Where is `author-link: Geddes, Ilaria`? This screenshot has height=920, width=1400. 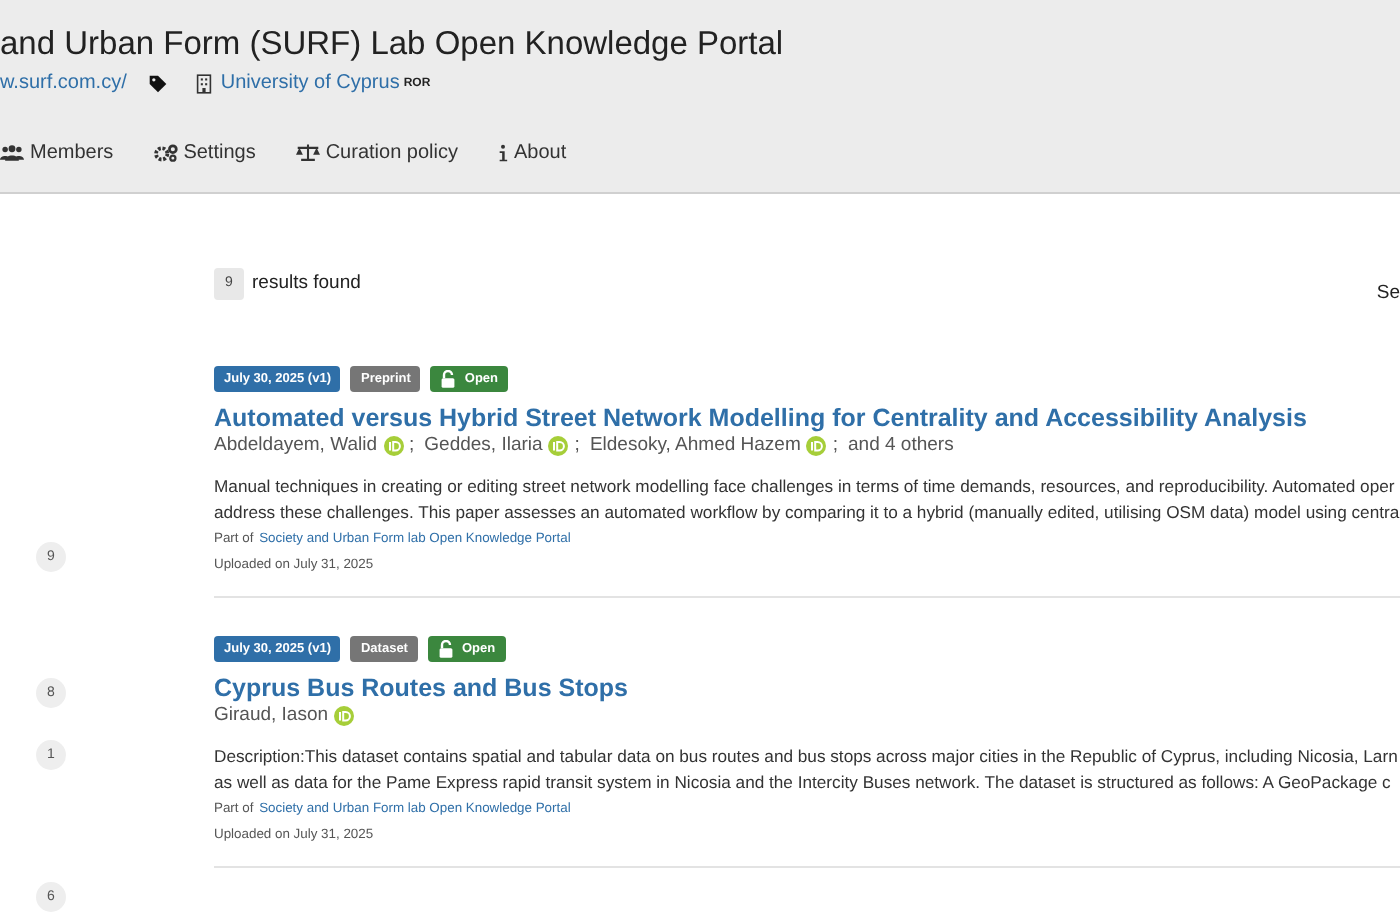 author-link: Geddes, Ilaria is located at coordinates (483, 445).